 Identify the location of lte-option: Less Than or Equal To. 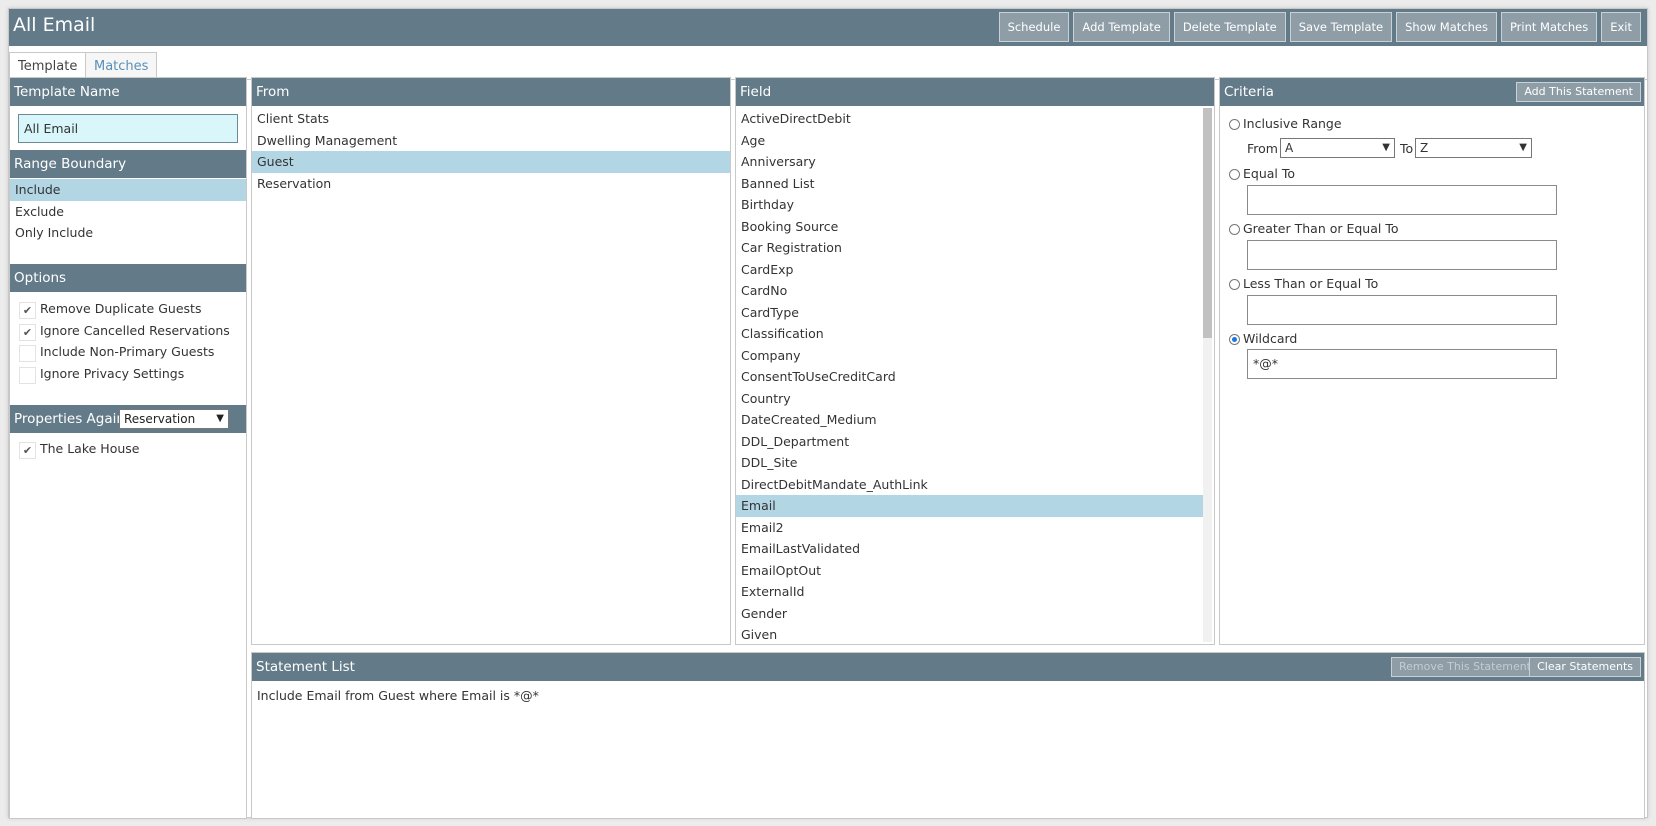
(1303, 283).